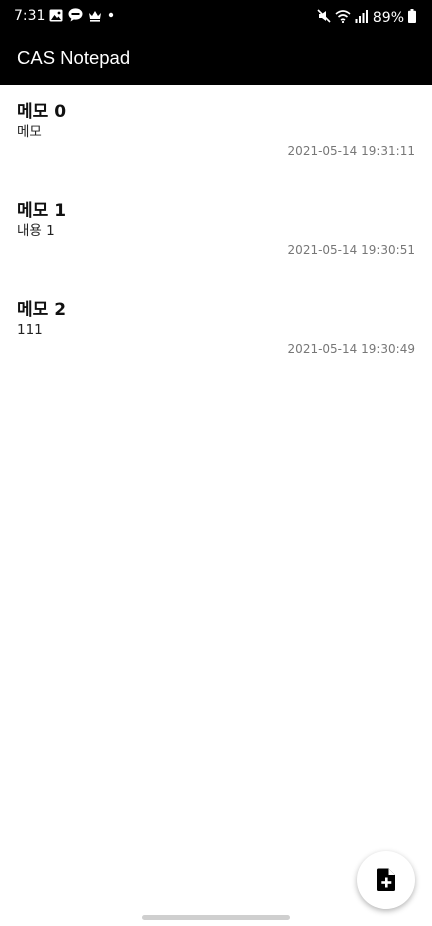  I want to click on memo-title: 메모 0, so click(42, 112).